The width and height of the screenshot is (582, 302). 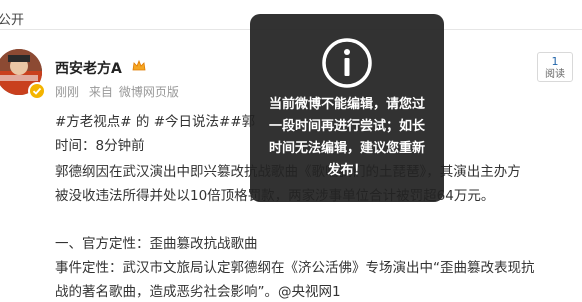 I want to click on crown-icon, so click(x=139, y=65).